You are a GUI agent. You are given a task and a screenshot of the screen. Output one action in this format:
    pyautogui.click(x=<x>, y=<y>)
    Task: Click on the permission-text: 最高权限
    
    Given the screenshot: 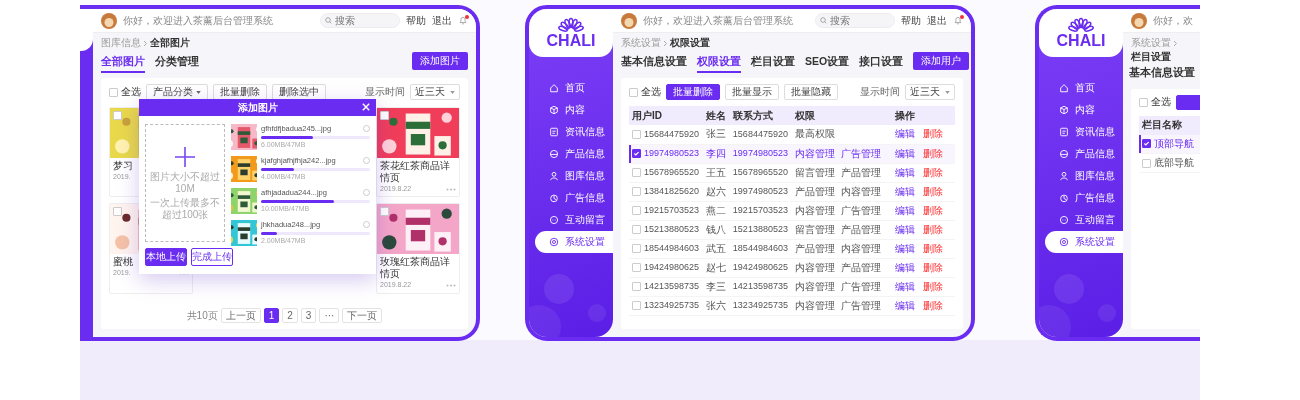 What is the action you would take?
    pyautogui.click(x=815, y=134)
    